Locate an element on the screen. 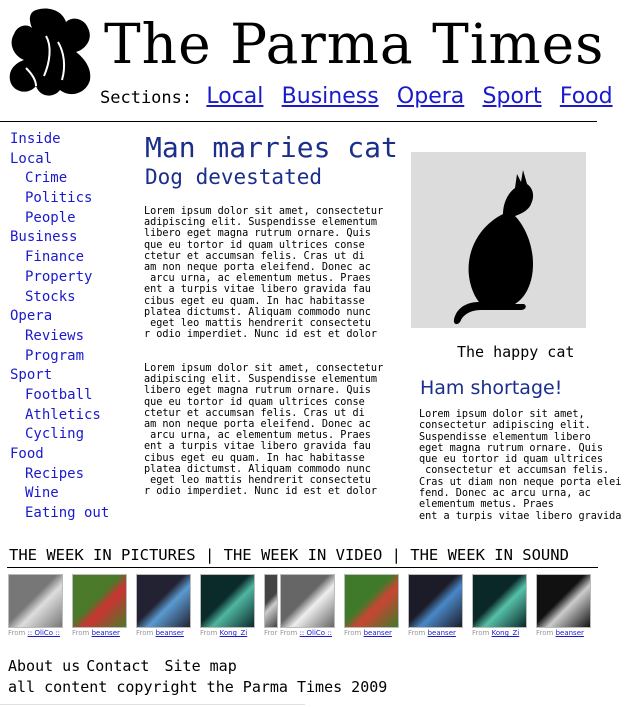 The width and height of the screenshot is (640, 707). thumbnail-credit-prefix: Fror is located at coordinates (271, 633).